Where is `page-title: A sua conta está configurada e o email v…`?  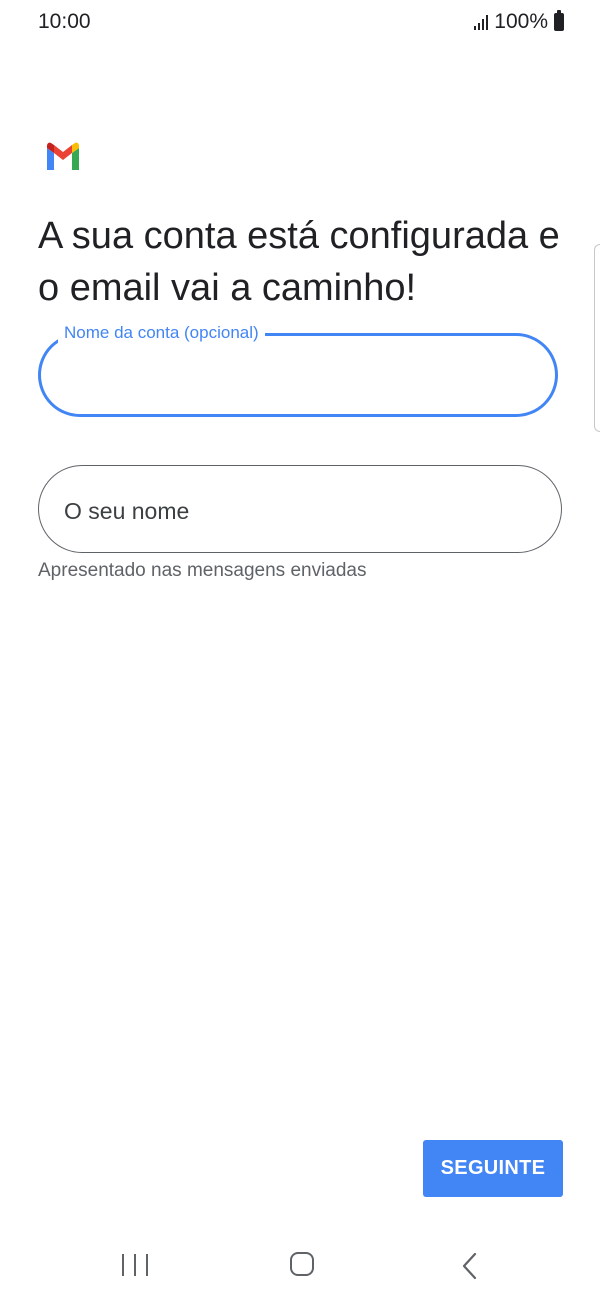
page-title: A sua conta está configurada e o email v… is located at coordinates (299, 262).